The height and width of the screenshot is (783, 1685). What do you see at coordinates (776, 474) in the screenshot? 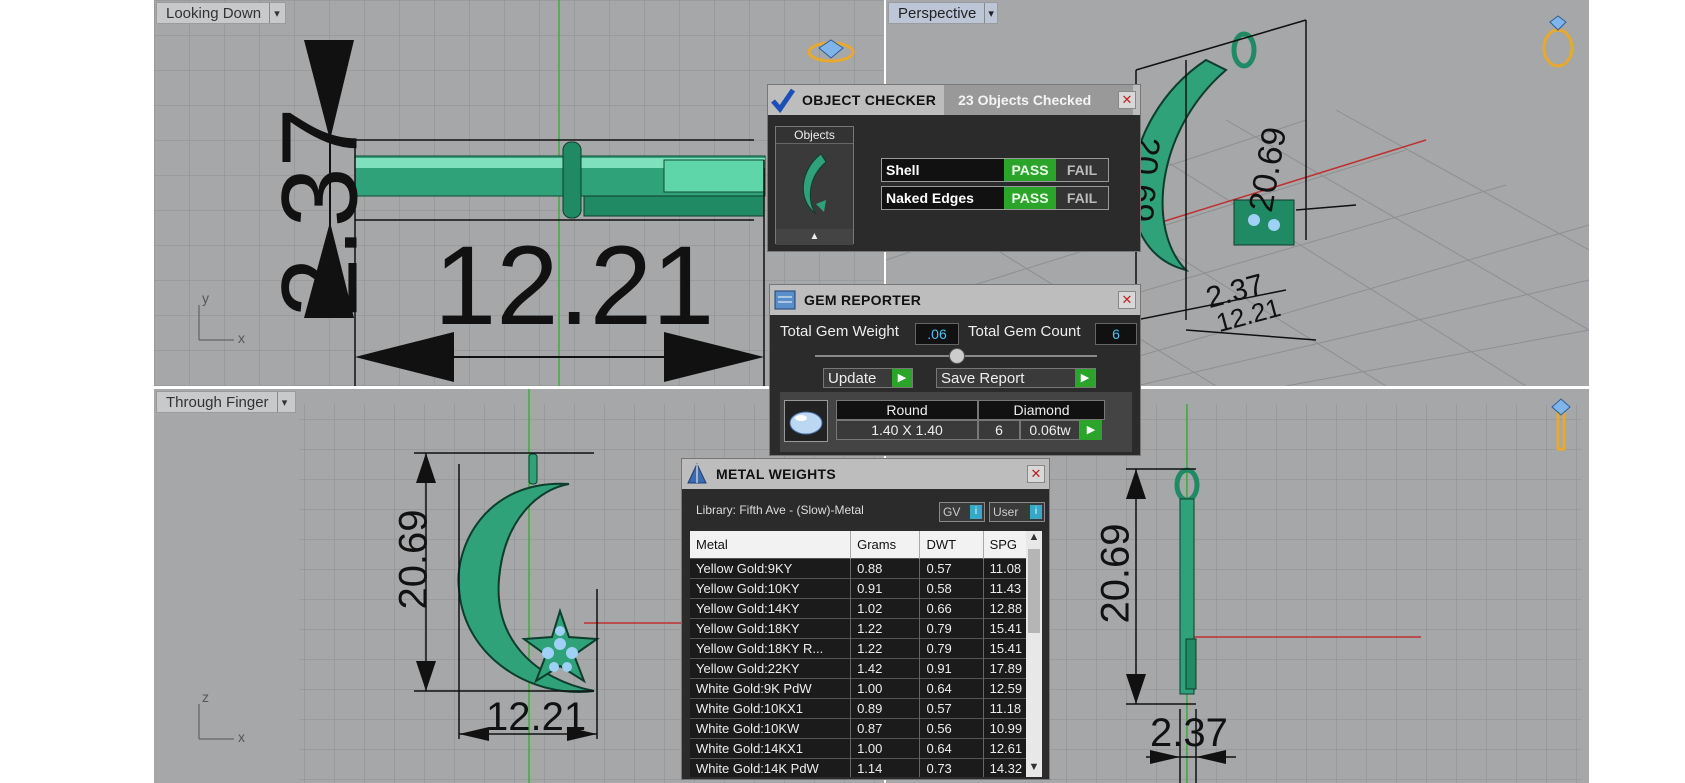
I see `panel-title: METAL WEIGHTS` at bounding box center [776, 474].